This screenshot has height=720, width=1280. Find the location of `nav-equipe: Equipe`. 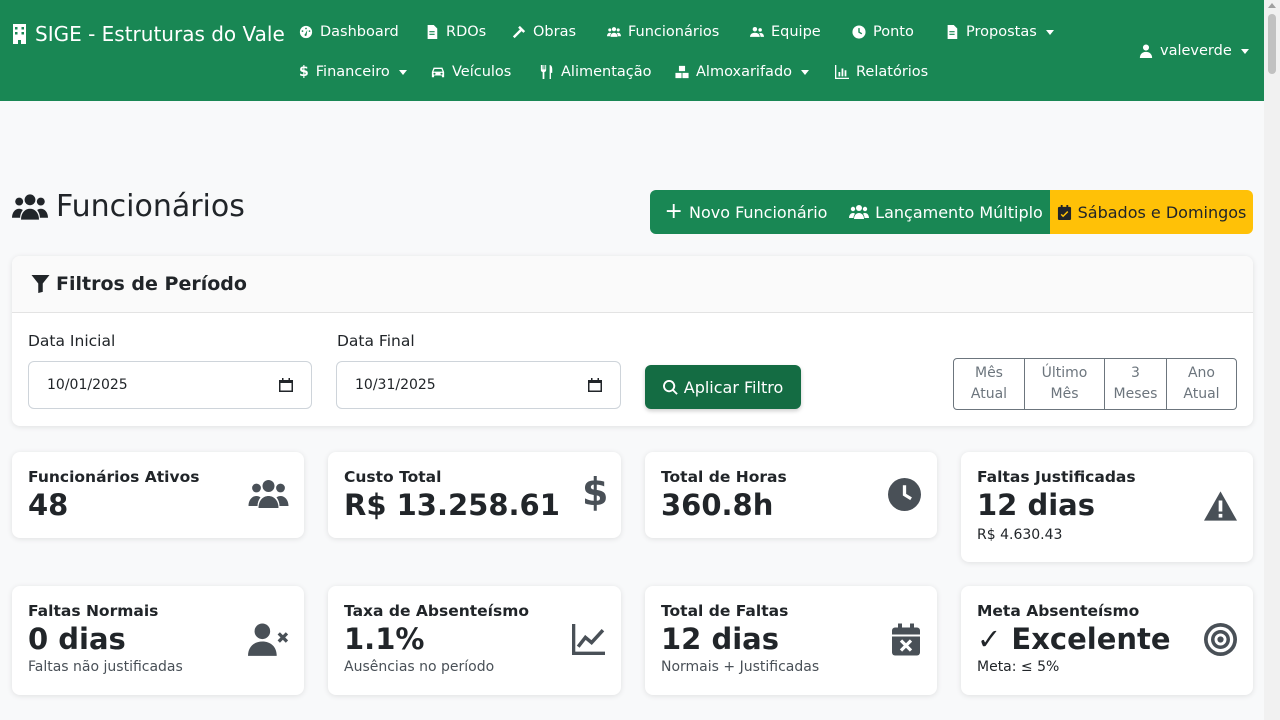

nav-equipe: Equipe is located at coordinates (785, 32).